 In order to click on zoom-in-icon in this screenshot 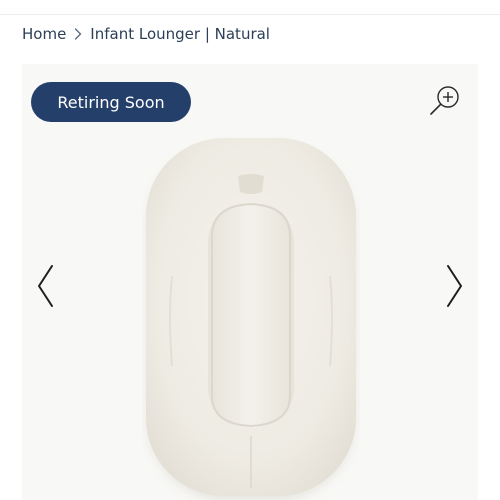, I will do `click(445, 101)`.